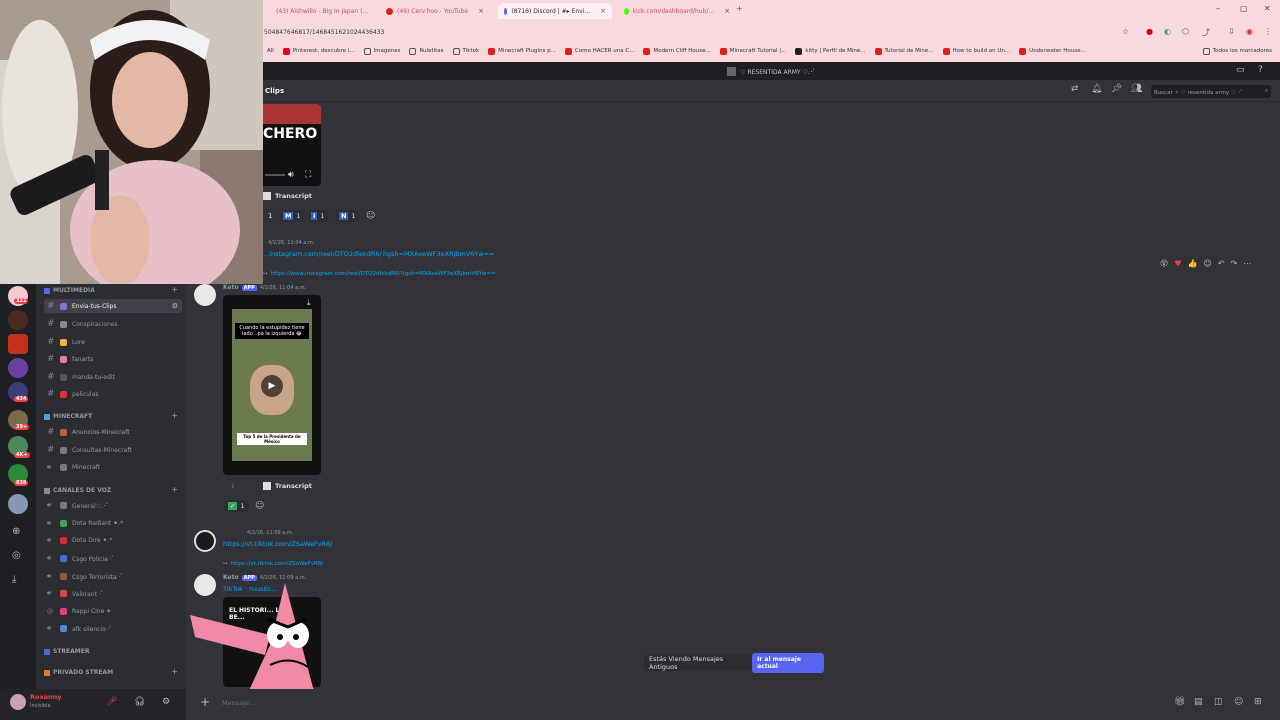 This screenshot has height=720, width=1280. Describe the element at coordinates (1179, 702) in the screenshot. I see `gift-icon: 🎁︎` at that location.